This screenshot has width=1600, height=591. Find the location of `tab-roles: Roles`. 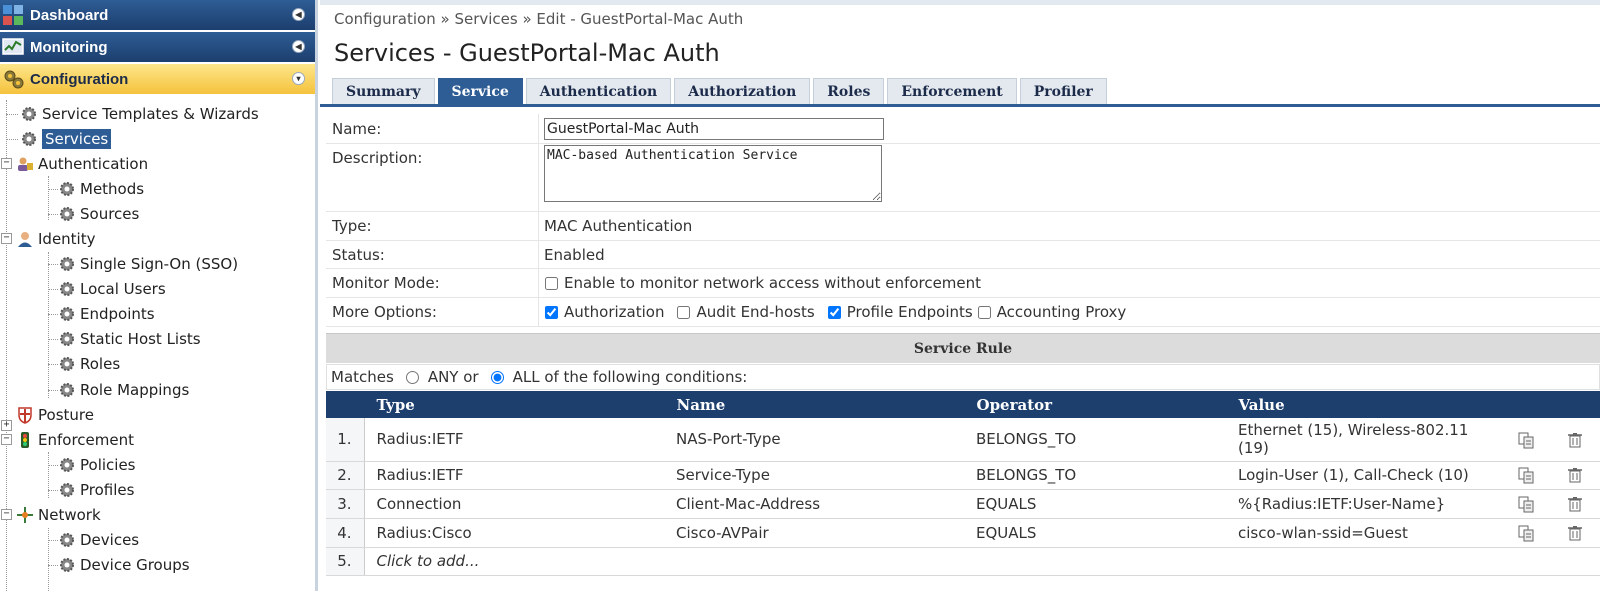

tab-roles: Roles is located at coordinates (849, 91).